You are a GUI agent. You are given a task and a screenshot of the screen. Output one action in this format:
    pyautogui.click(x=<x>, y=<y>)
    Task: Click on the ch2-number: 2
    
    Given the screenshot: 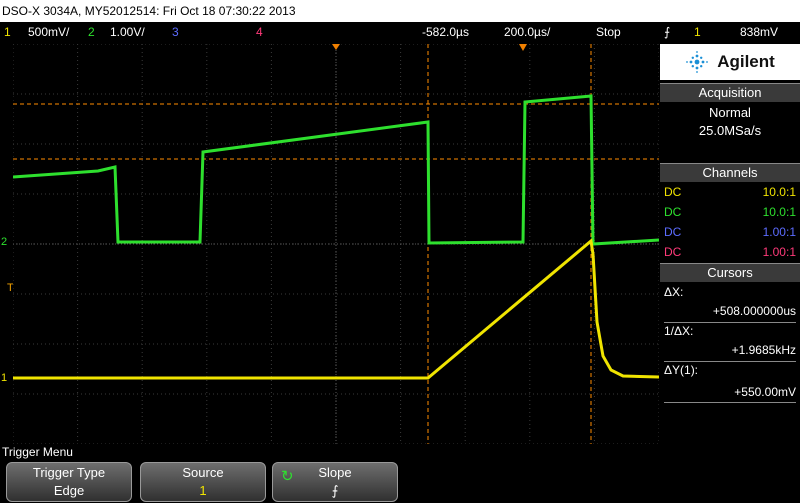 What is the action you would take?
    pyautogui.click(x=91, y=32)
    